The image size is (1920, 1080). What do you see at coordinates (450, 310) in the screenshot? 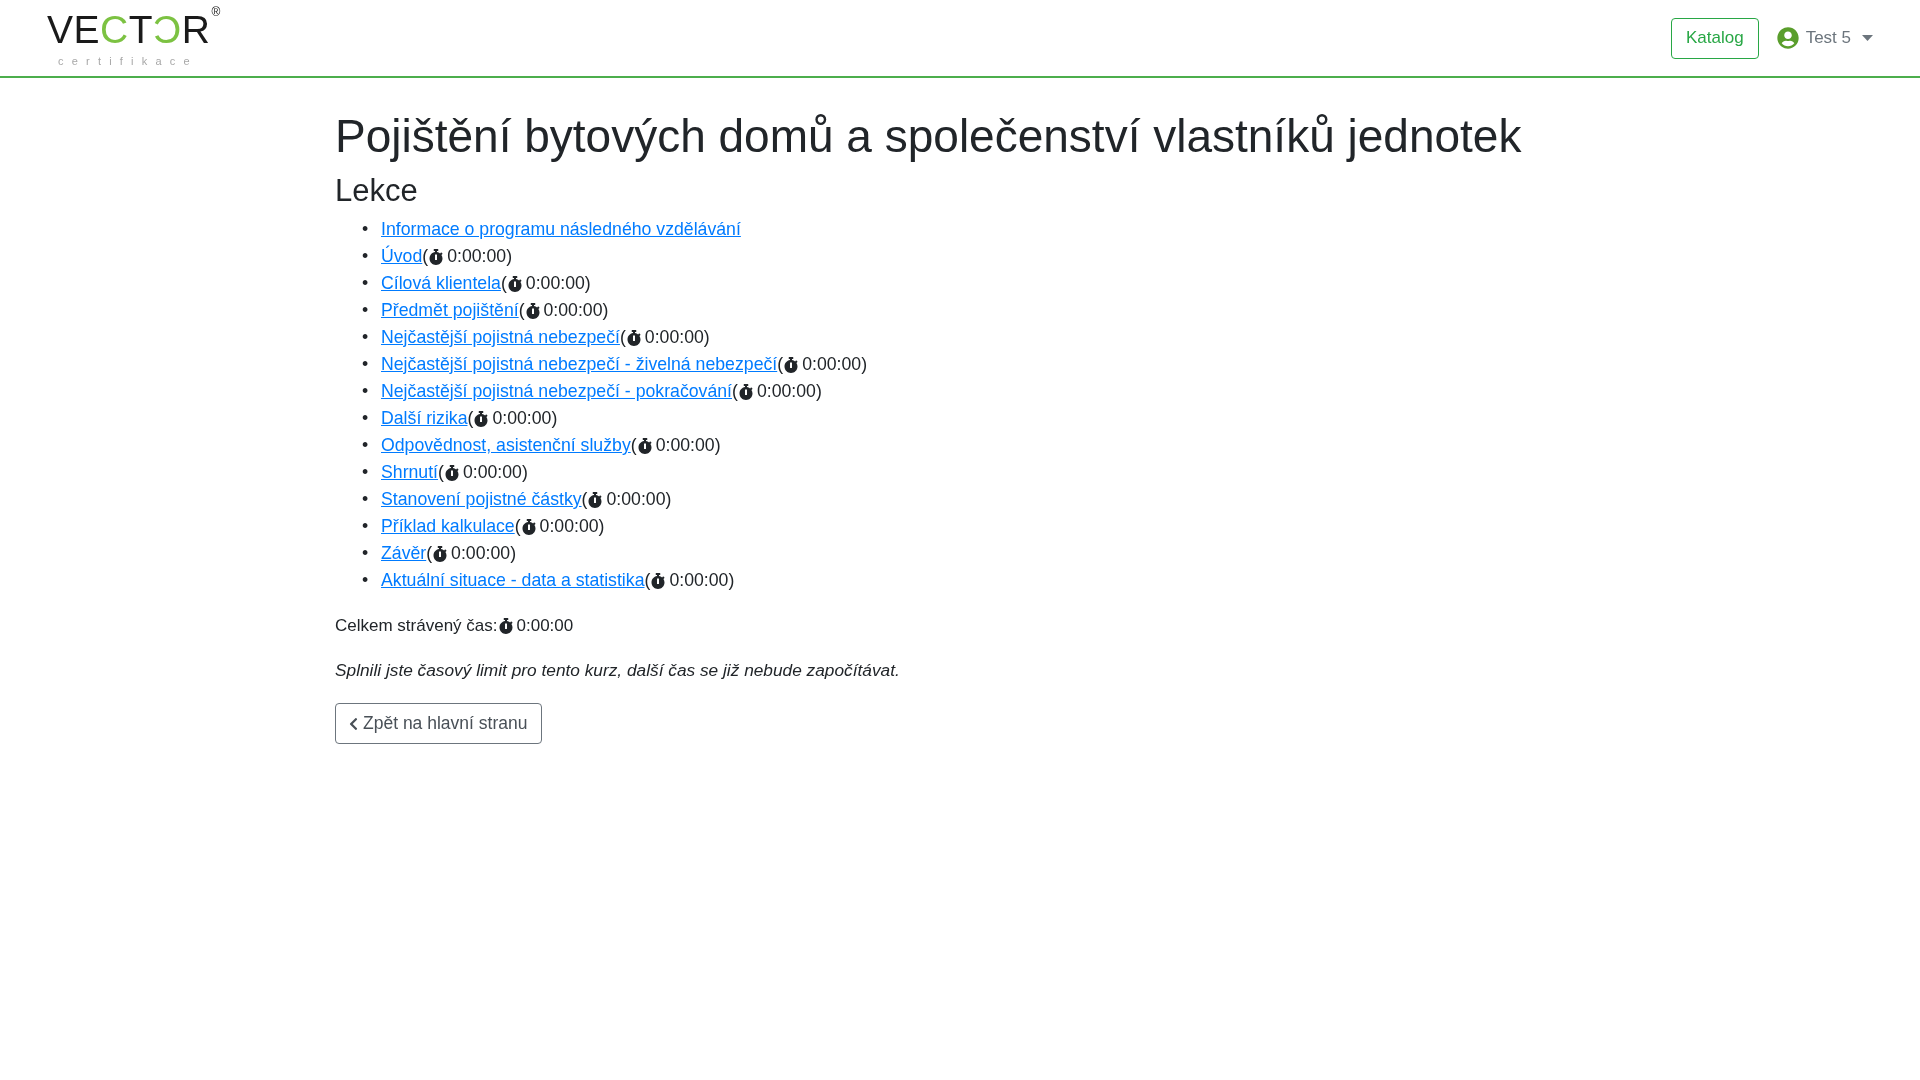
I see `lesson-link: Předmět pojištění` at bounding box center [450, 310].